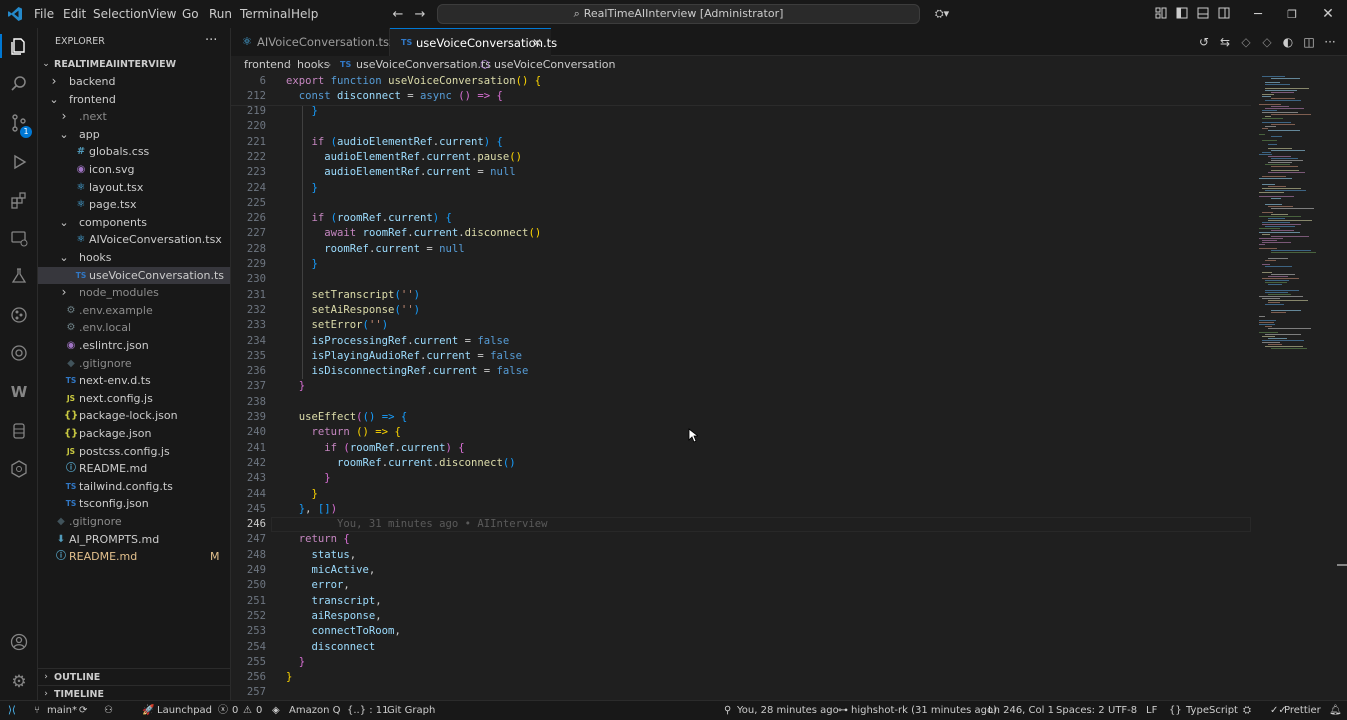  What do you see at coordinates (235, 710) in the screenshot?
I see `error-count: 0` at bounding box center [235, 710].